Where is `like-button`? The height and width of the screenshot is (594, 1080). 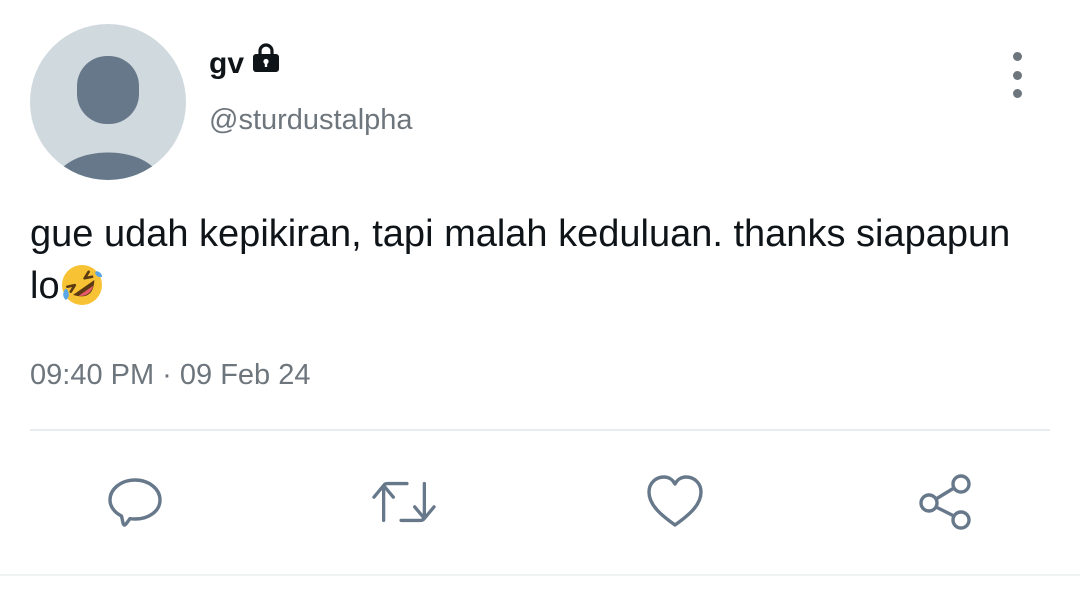 like-button is located at coordinates (675, 502).